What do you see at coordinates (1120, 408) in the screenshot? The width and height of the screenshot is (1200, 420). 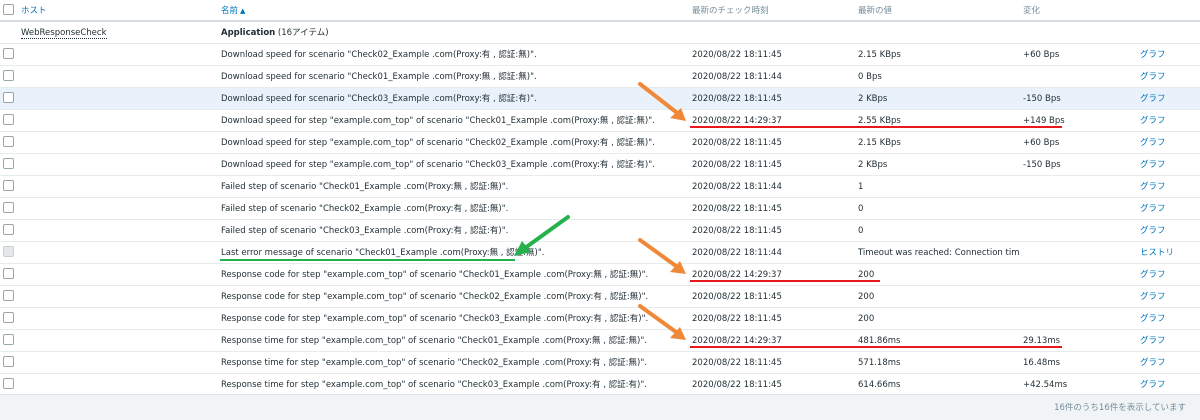 I see `pagination-summary: 16件のうち16件を表示しています` at bounding box center [1120, 408].